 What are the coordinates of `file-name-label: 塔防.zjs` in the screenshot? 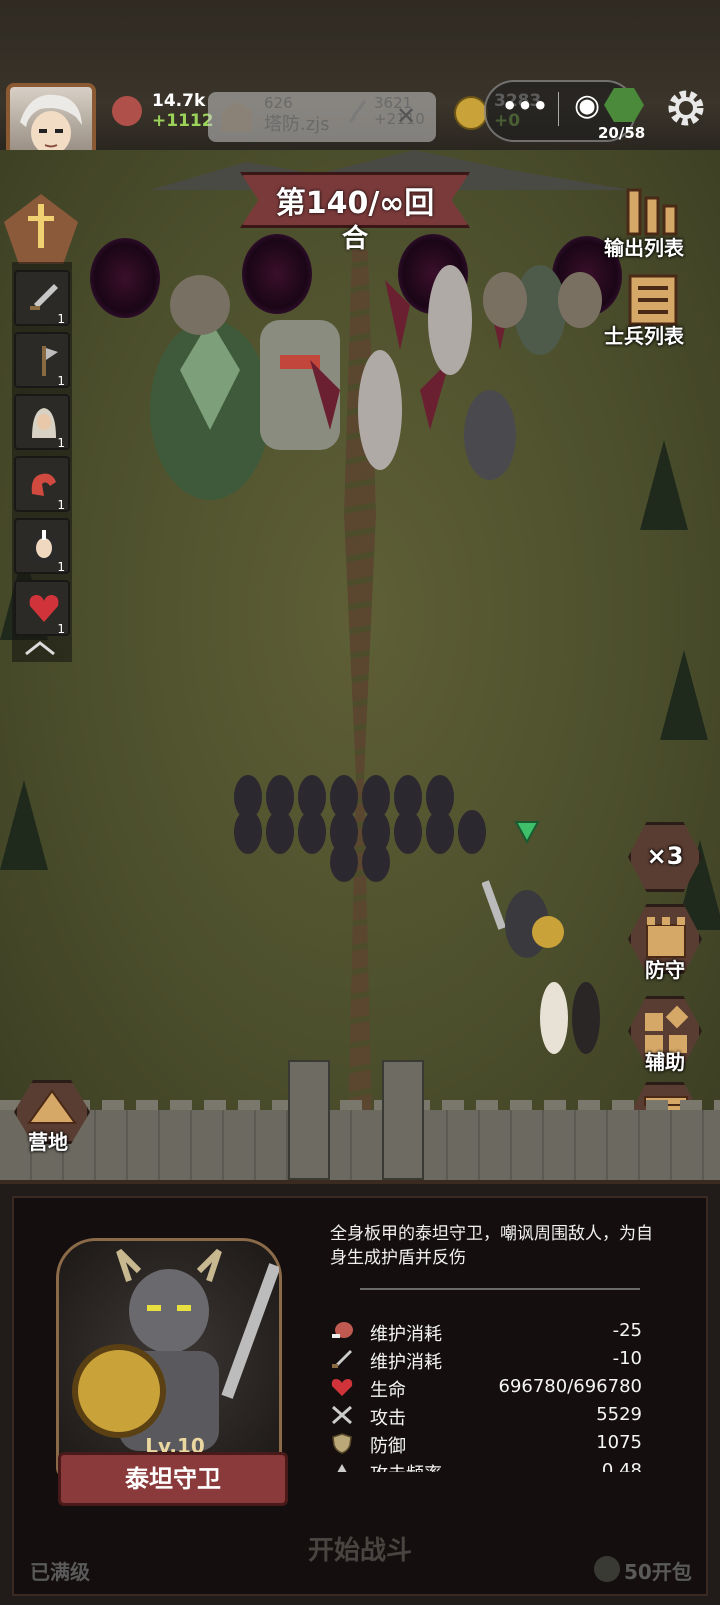 It's located at (297, 124).